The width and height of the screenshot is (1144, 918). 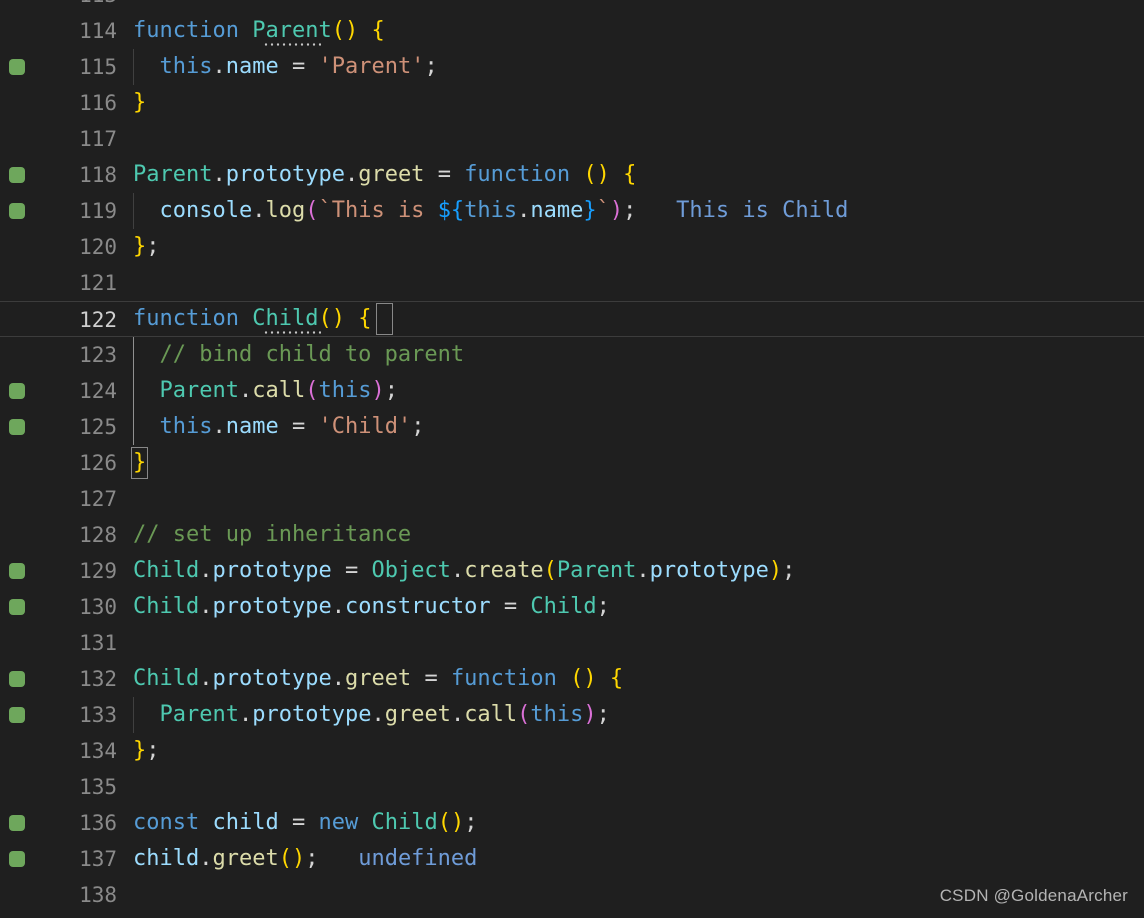 I want to click on code-line-131: 131, so click(x=572, y=643).